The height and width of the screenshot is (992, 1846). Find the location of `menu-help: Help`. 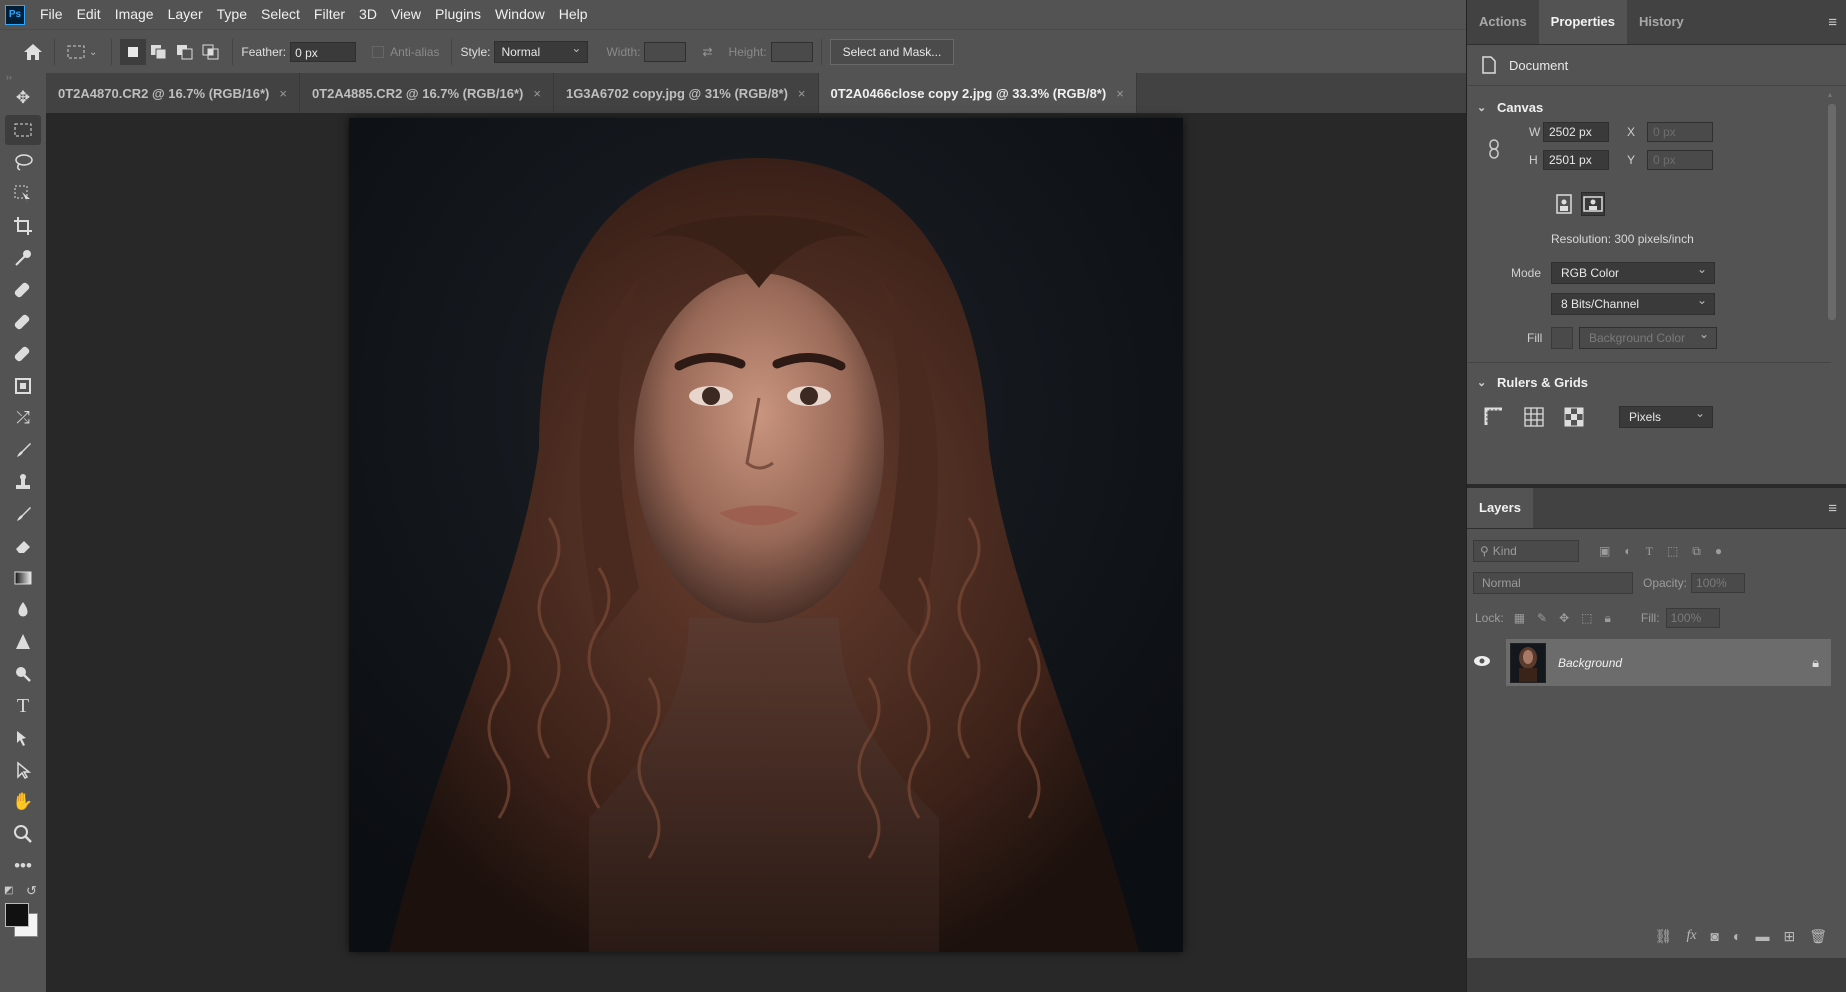

menu-help: Help is located at coordinates (573, 14).